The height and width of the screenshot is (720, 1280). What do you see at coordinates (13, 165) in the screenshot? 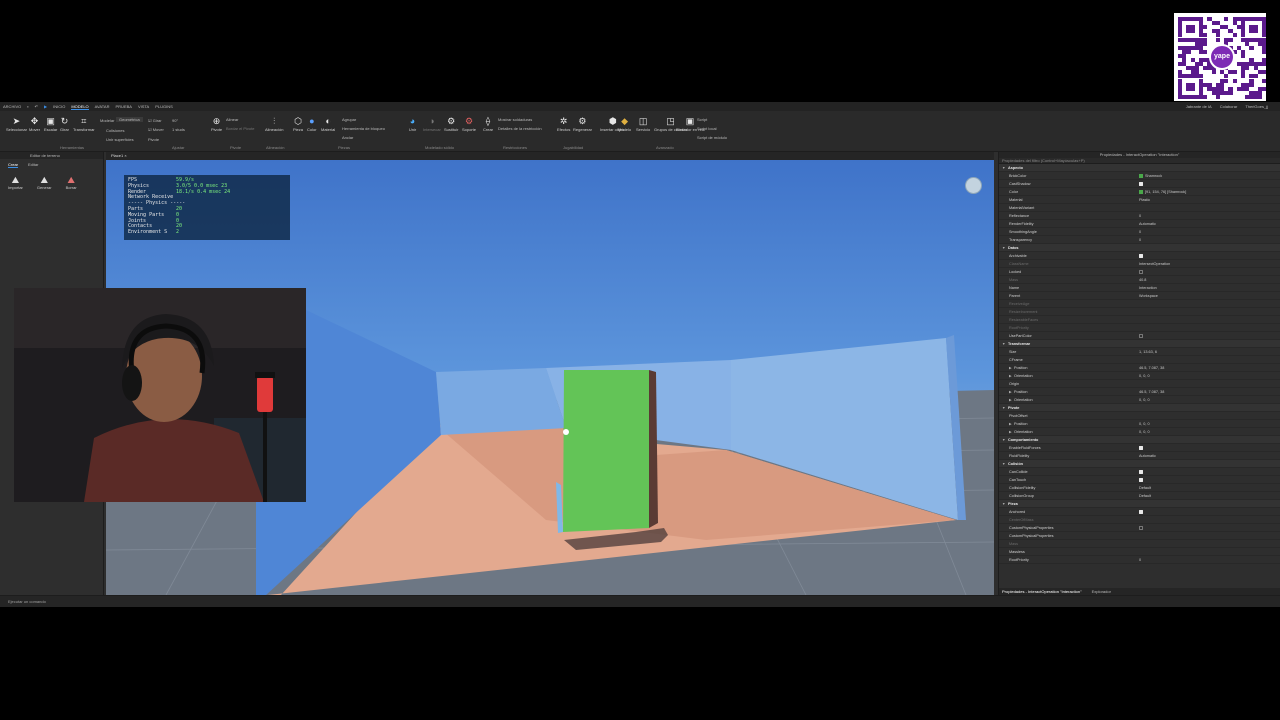
I see `tab-crear: Crear` at bounding box center [13, 165].